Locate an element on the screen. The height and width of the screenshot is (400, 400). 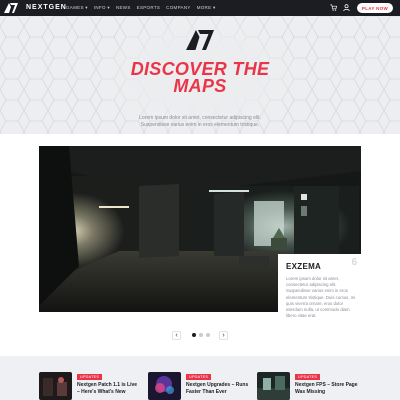
hero-title: DISCOVER THE MAPS is located at coordinates (200, 78).